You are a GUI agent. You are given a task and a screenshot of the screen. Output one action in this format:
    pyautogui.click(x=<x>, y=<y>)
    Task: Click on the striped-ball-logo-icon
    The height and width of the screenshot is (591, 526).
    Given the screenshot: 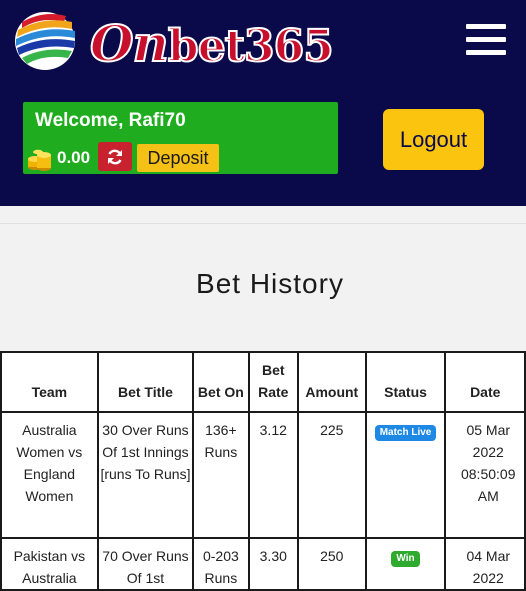 What is the action you would take?
    pyautogui.click(x=45, y=41)
    